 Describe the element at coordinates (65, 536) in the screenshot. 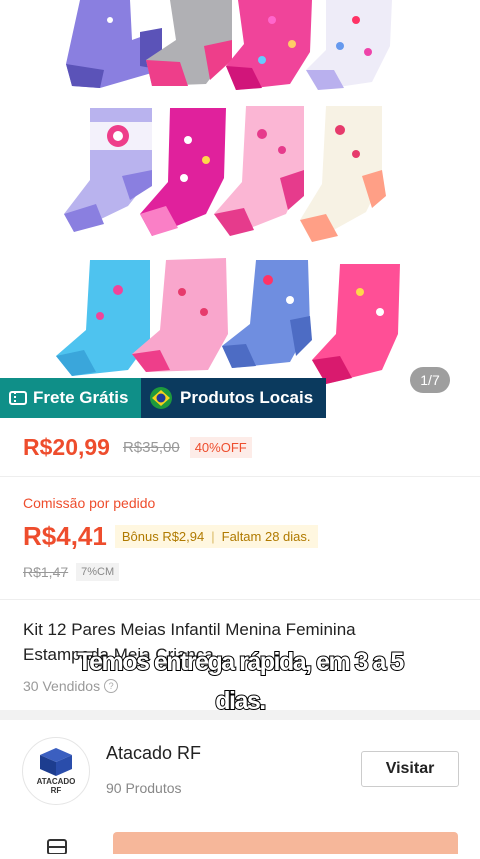

I see `commission-value: R$4,41` at that location.